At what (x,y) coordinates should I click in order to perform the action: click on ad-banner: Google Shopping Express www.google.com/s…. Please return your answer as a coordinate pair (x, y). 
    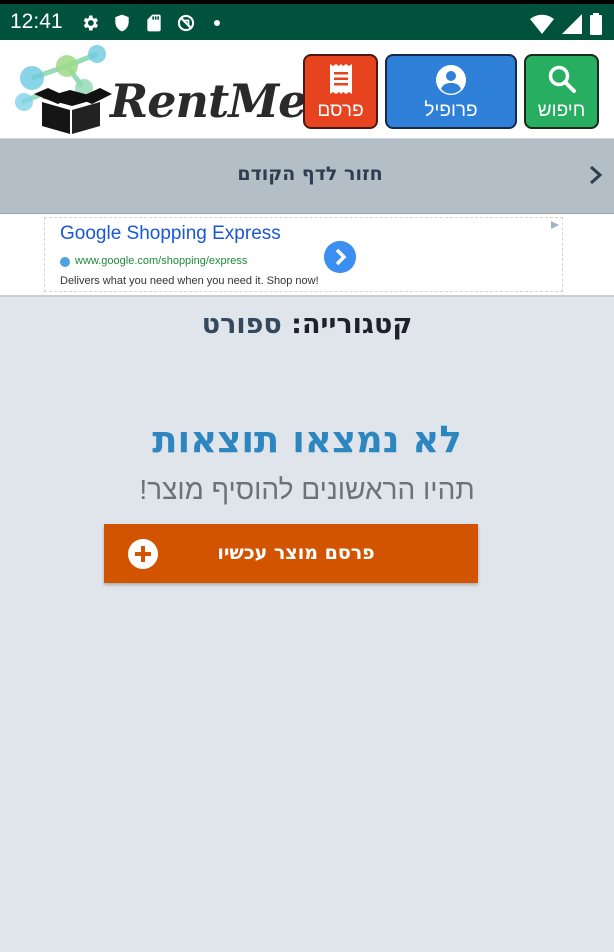
    Looking at the image, I should click on (303, 254).